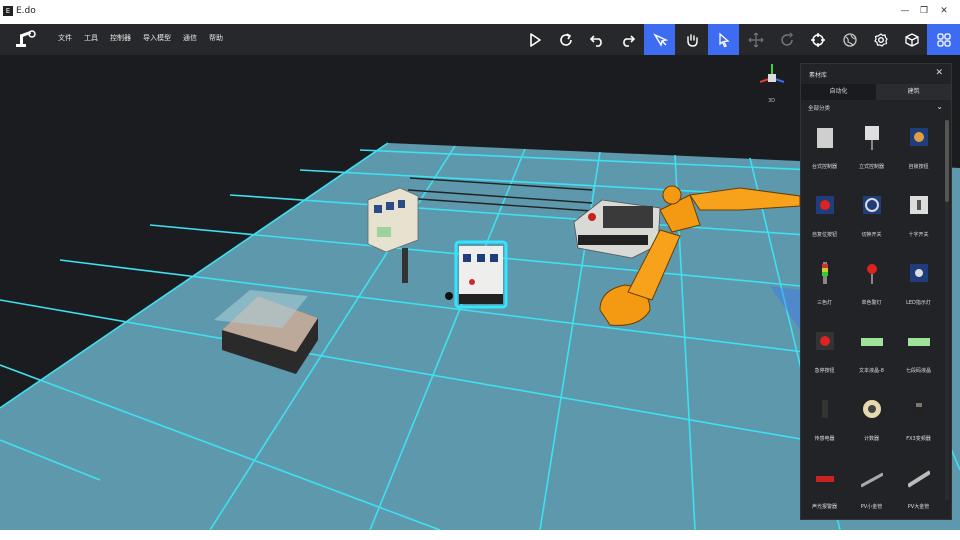 Image resolution: width=960 pixels, height=540 pixels. What do you see at coordinates (824, 371) in the screenshot?
I see `library-item-label: 急停按钮` at bounding box center [824, 371].